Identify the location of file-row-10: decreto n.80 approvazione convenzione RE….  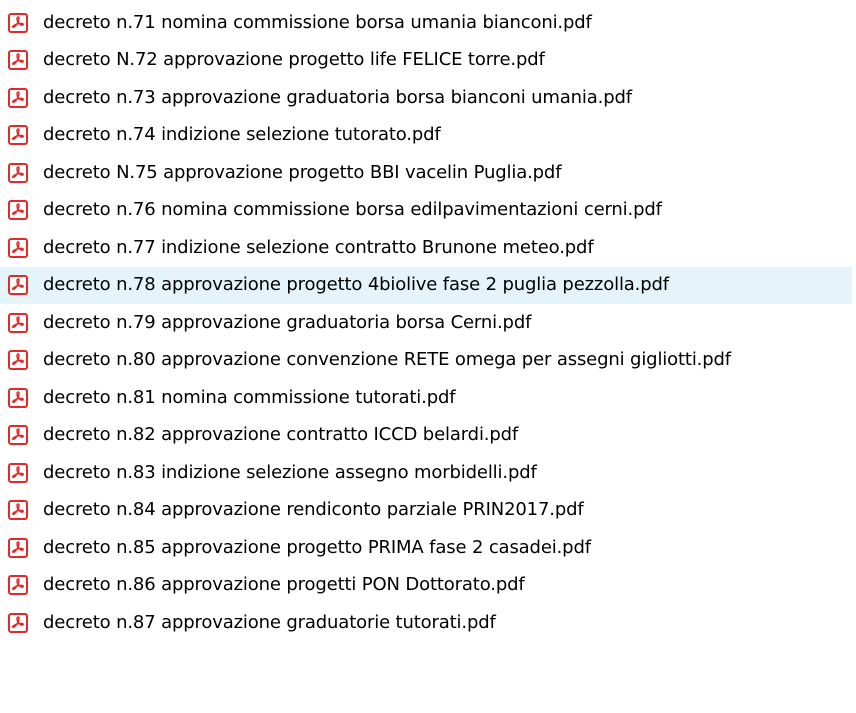
(428, 361).